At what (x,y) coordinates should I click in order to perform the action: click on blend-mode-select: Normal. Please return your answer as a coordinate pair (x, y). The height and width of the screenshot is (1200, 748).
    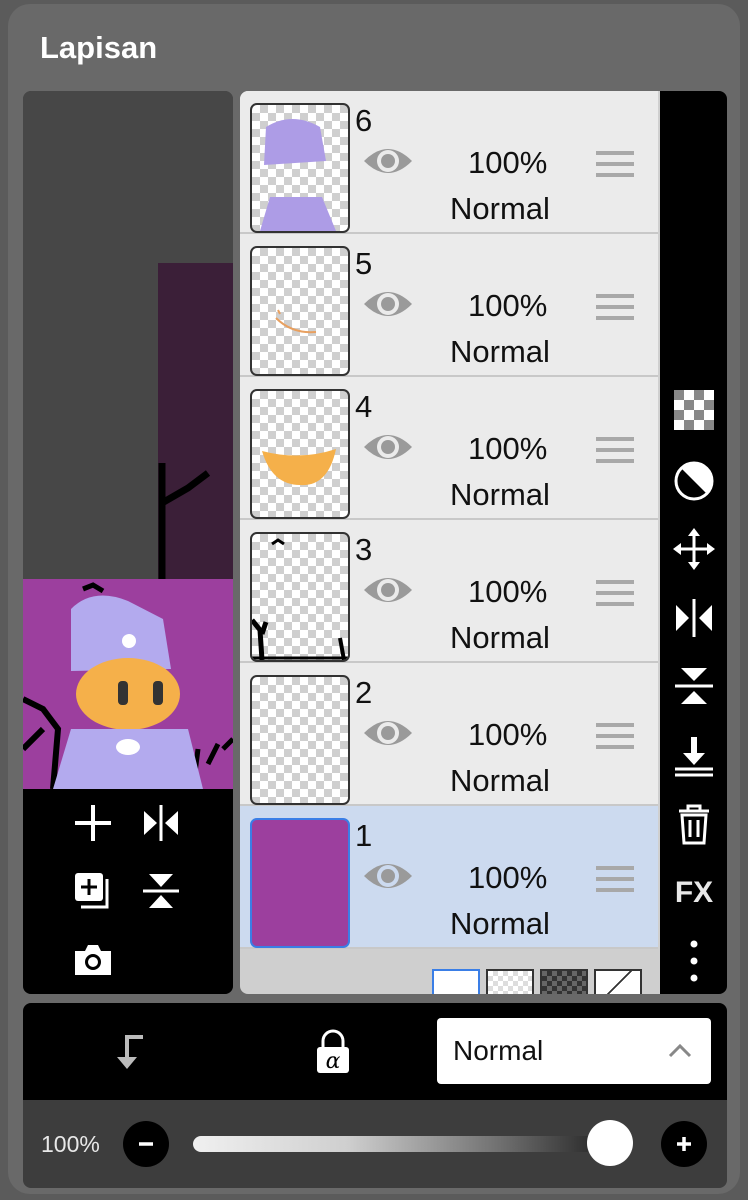
    Looking at the image, I should click on (574, 1051).